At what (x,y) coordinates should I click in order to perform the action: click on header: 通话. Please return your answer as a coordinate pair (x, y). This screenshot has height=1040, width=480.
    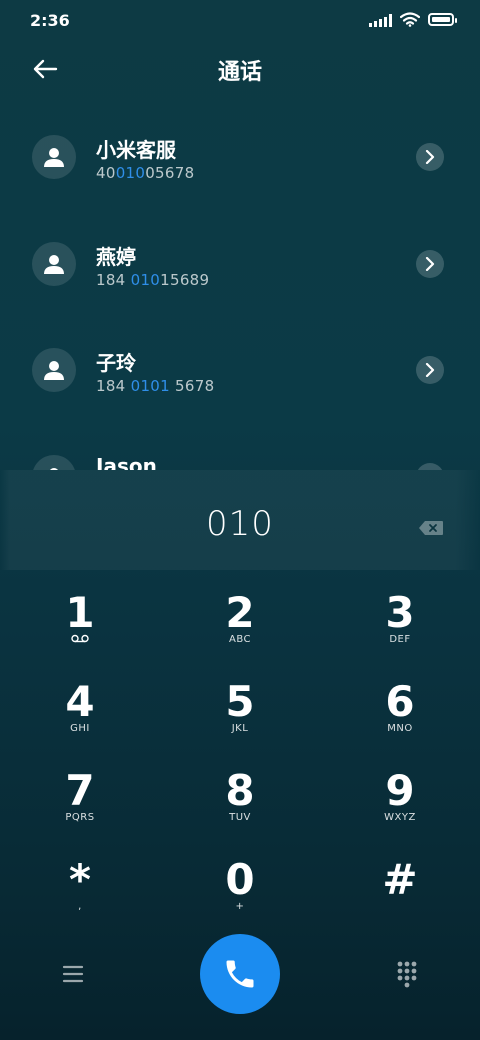
    Looking at the image, I should click on (240, 70).